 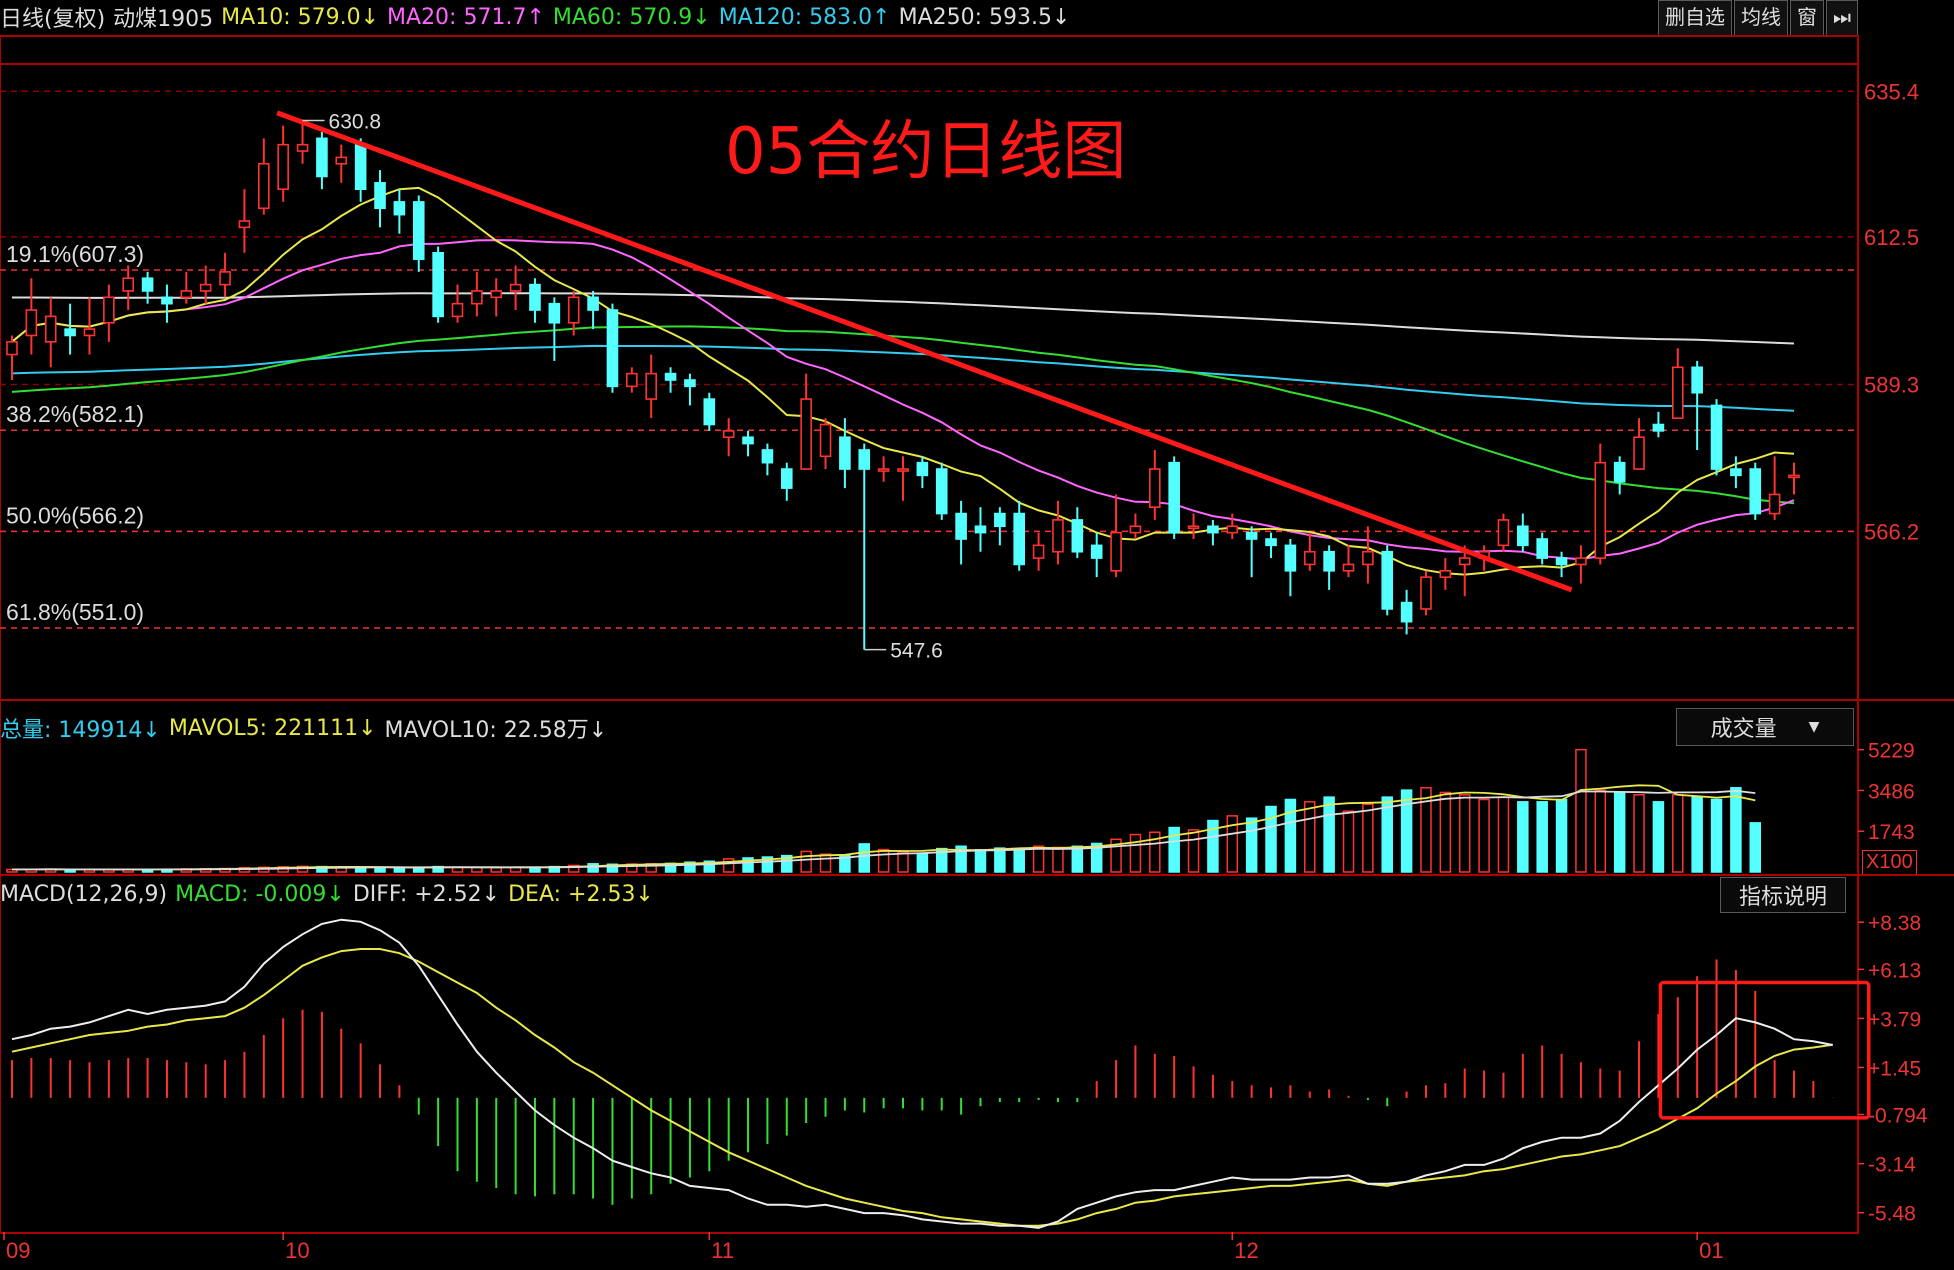 What do you see at coordinates (1246, 1250) in the screenshot?
I see `x-axis-label-3: 12` at bounding box center [1246, 1250].